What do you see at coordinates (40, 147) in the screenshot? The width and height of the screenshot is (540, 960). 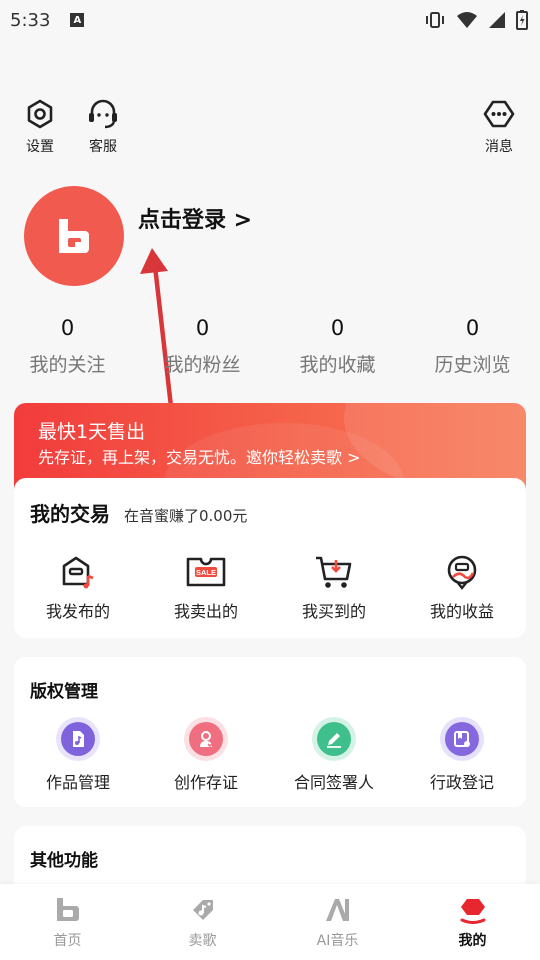 I see `settings-label: 设置` at bounding box center [40, 147].